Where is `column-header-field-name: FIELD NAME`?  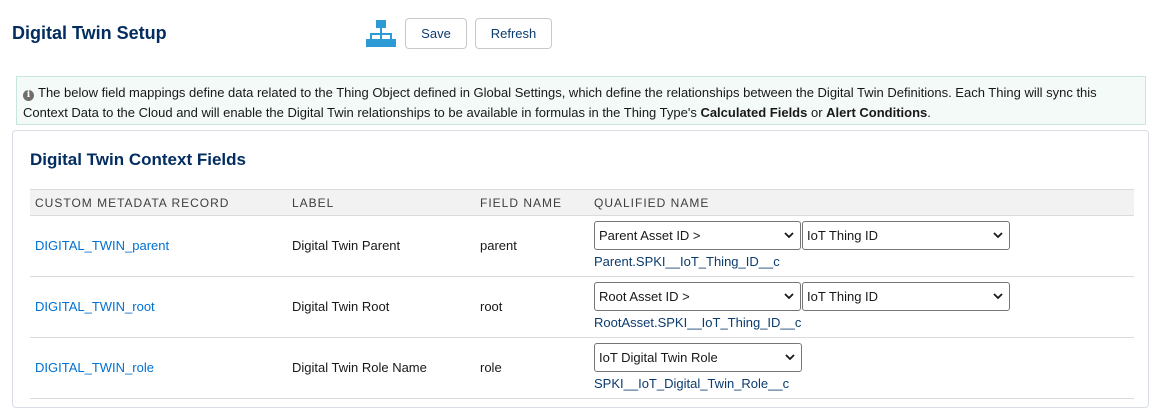 column-header-field-name: FIELD NAME is located at coordinates (521, 203).